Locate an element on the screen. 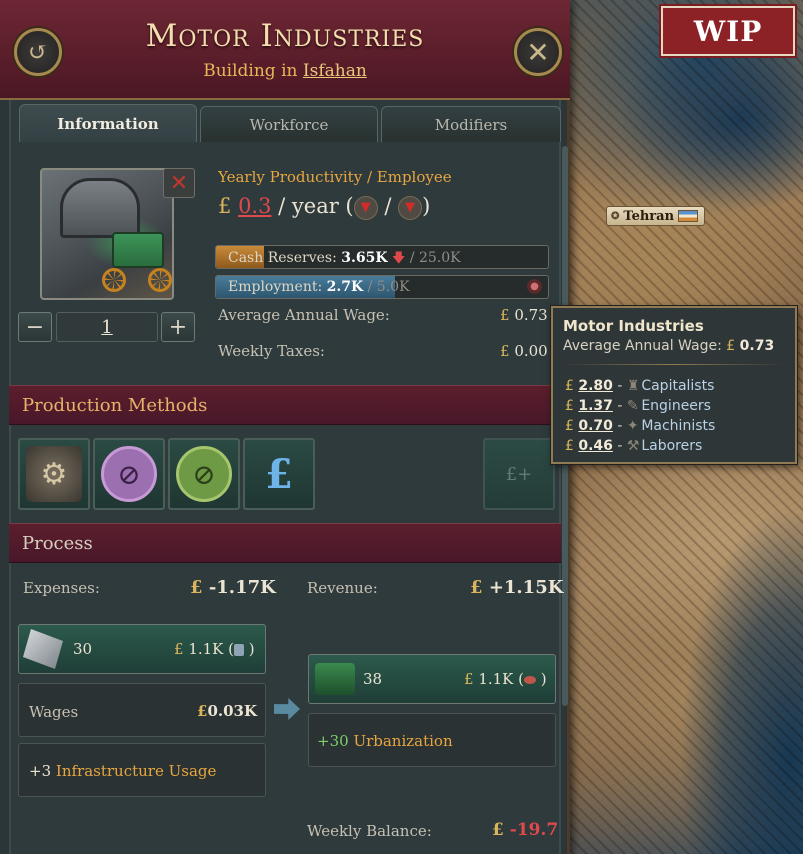 The image size is (803, 854). engine-icon is located at coordinates (335, 679).